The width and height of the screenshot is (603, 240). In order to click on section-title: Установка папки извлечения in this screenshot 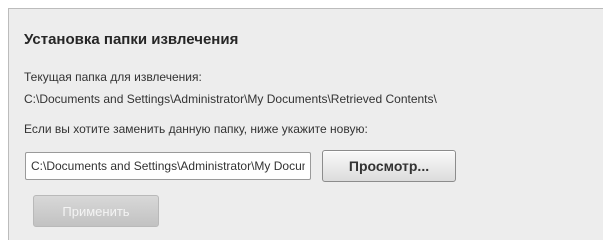, I will do `click(131, 39)`.